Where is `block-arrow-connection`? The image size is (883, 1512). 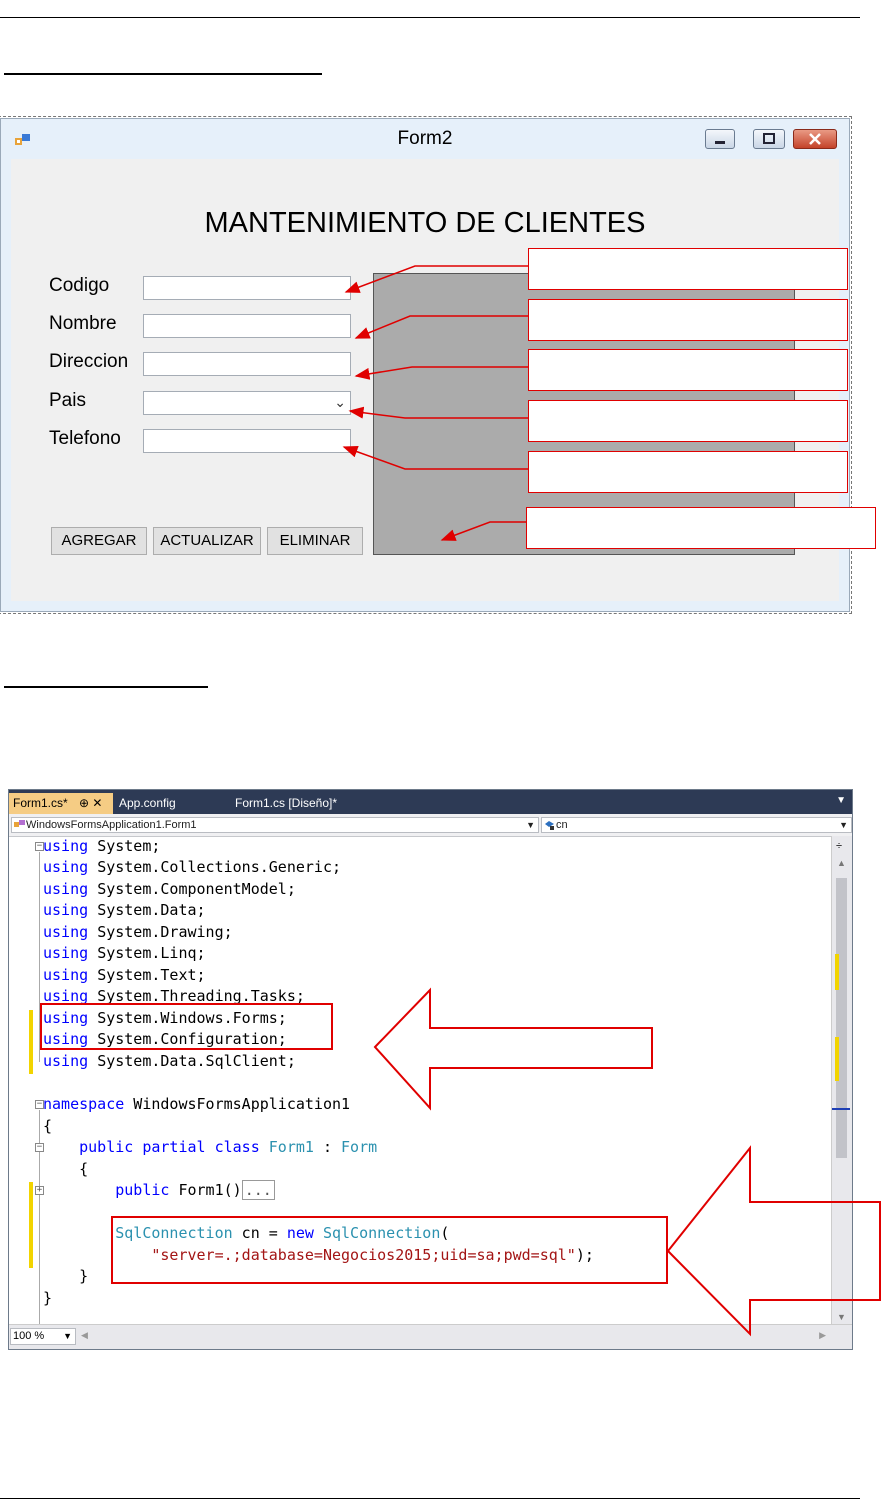 block-arrow-connection is located at coordinates (773, 1241).